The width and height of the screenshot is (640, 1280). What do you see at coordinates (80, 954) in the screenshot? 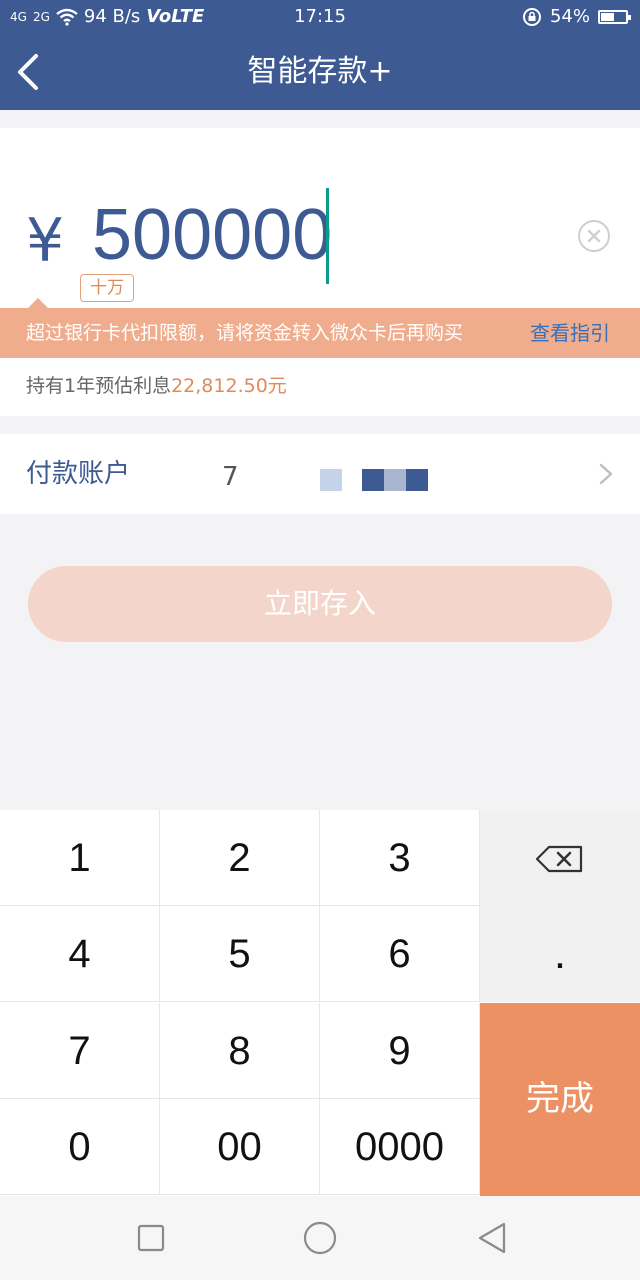
I see `key-4: 4` at bounding box center [80, 954].